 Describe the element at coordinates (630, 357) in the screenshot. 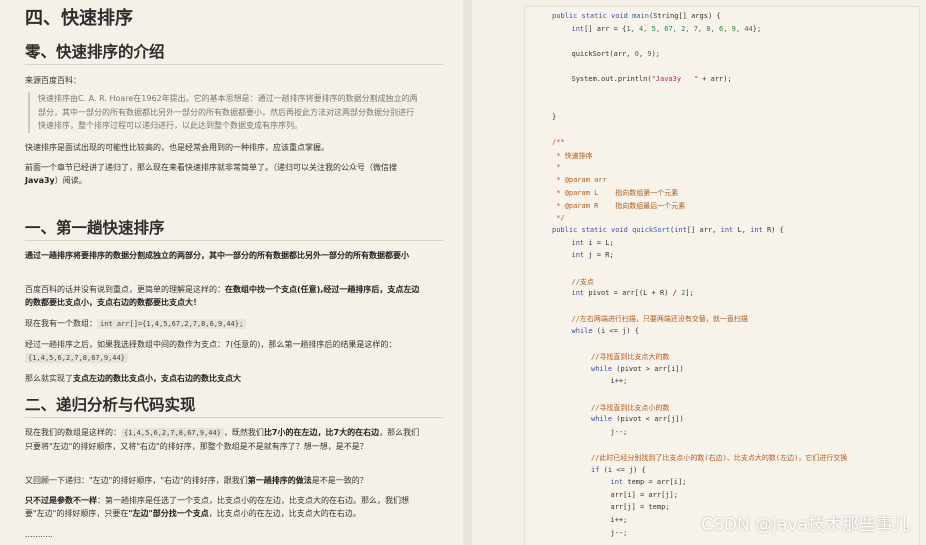

I see `code-line: //寻找直到比支点大的数` at that location.